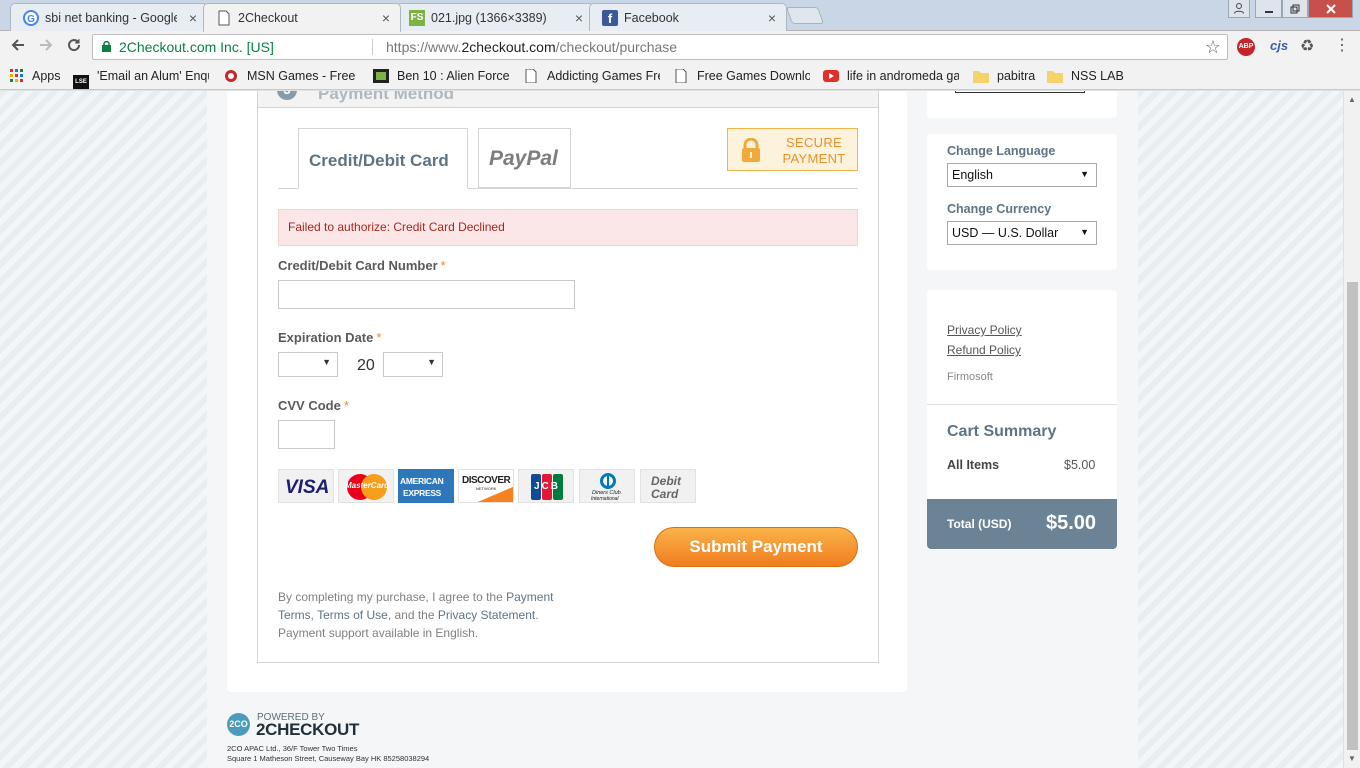 The height and width of the screenshot is (768, 1360). What do you see at coordinates (508, 47) in the screenshot?
I see `url-domain: 2checkout.com` at bounding box center [508, 47].